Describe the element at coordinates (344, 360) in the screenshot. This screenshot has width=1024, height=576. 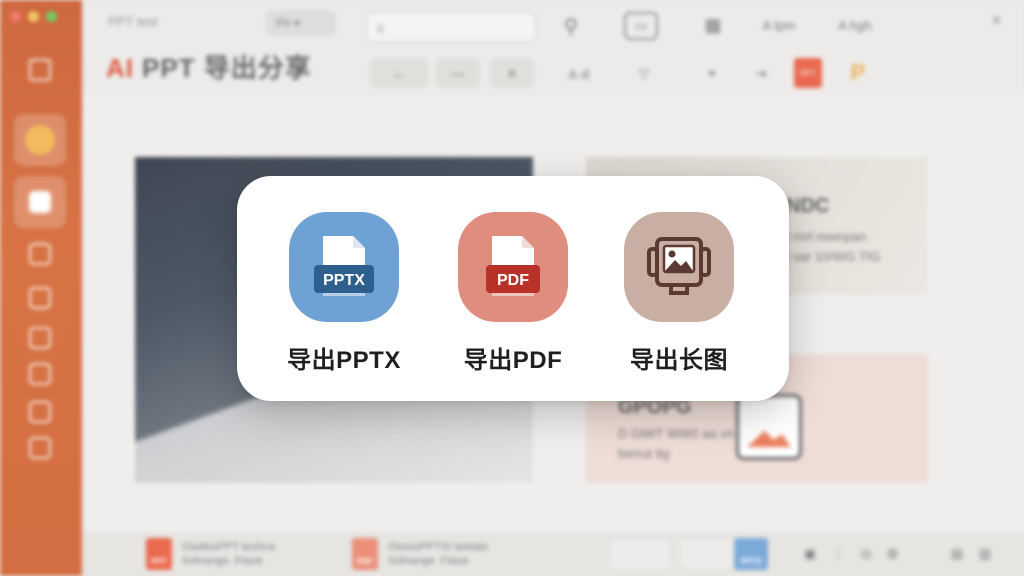
I see `export-pptx-label: 导出PPTX` at that location.